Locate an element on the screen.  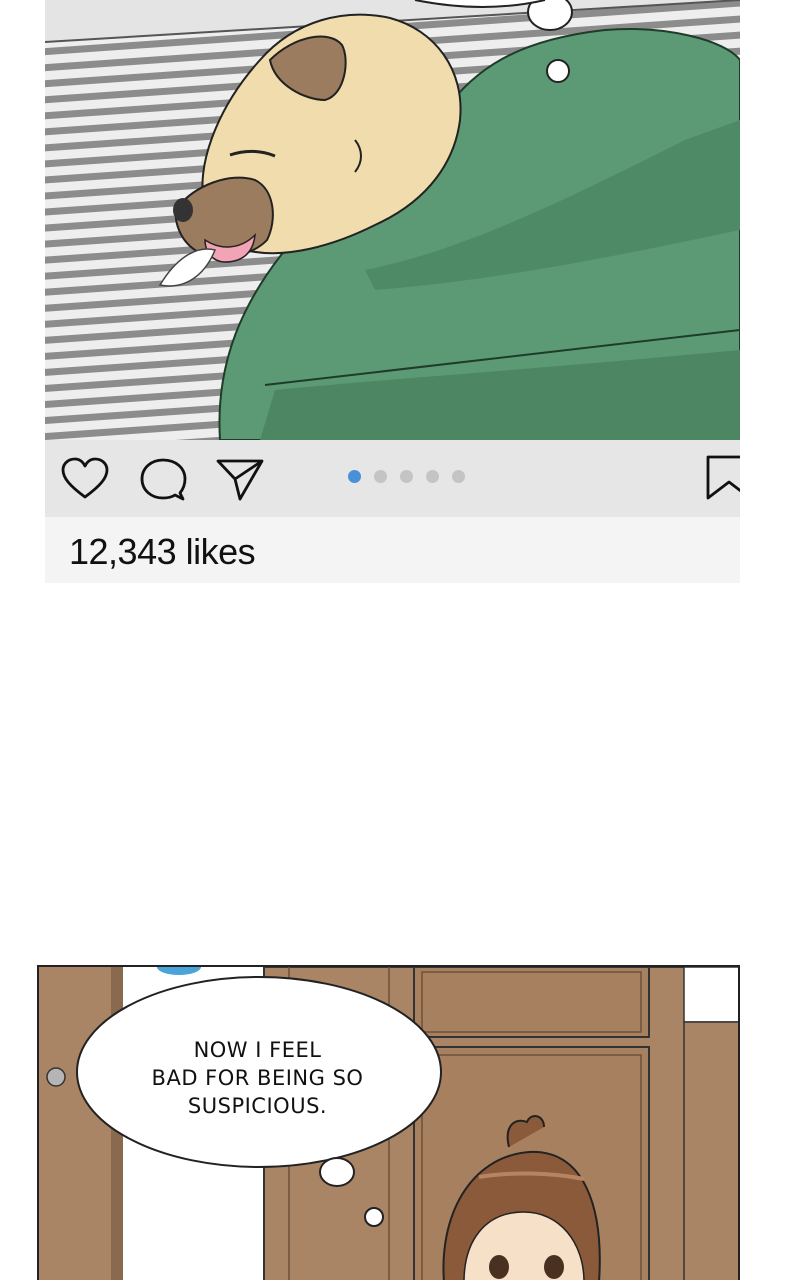
speech-bubble-text: NOW I FEEL BAD FOR BEING SO SUSPICIOUS. is located at coordinates (257, 1078).